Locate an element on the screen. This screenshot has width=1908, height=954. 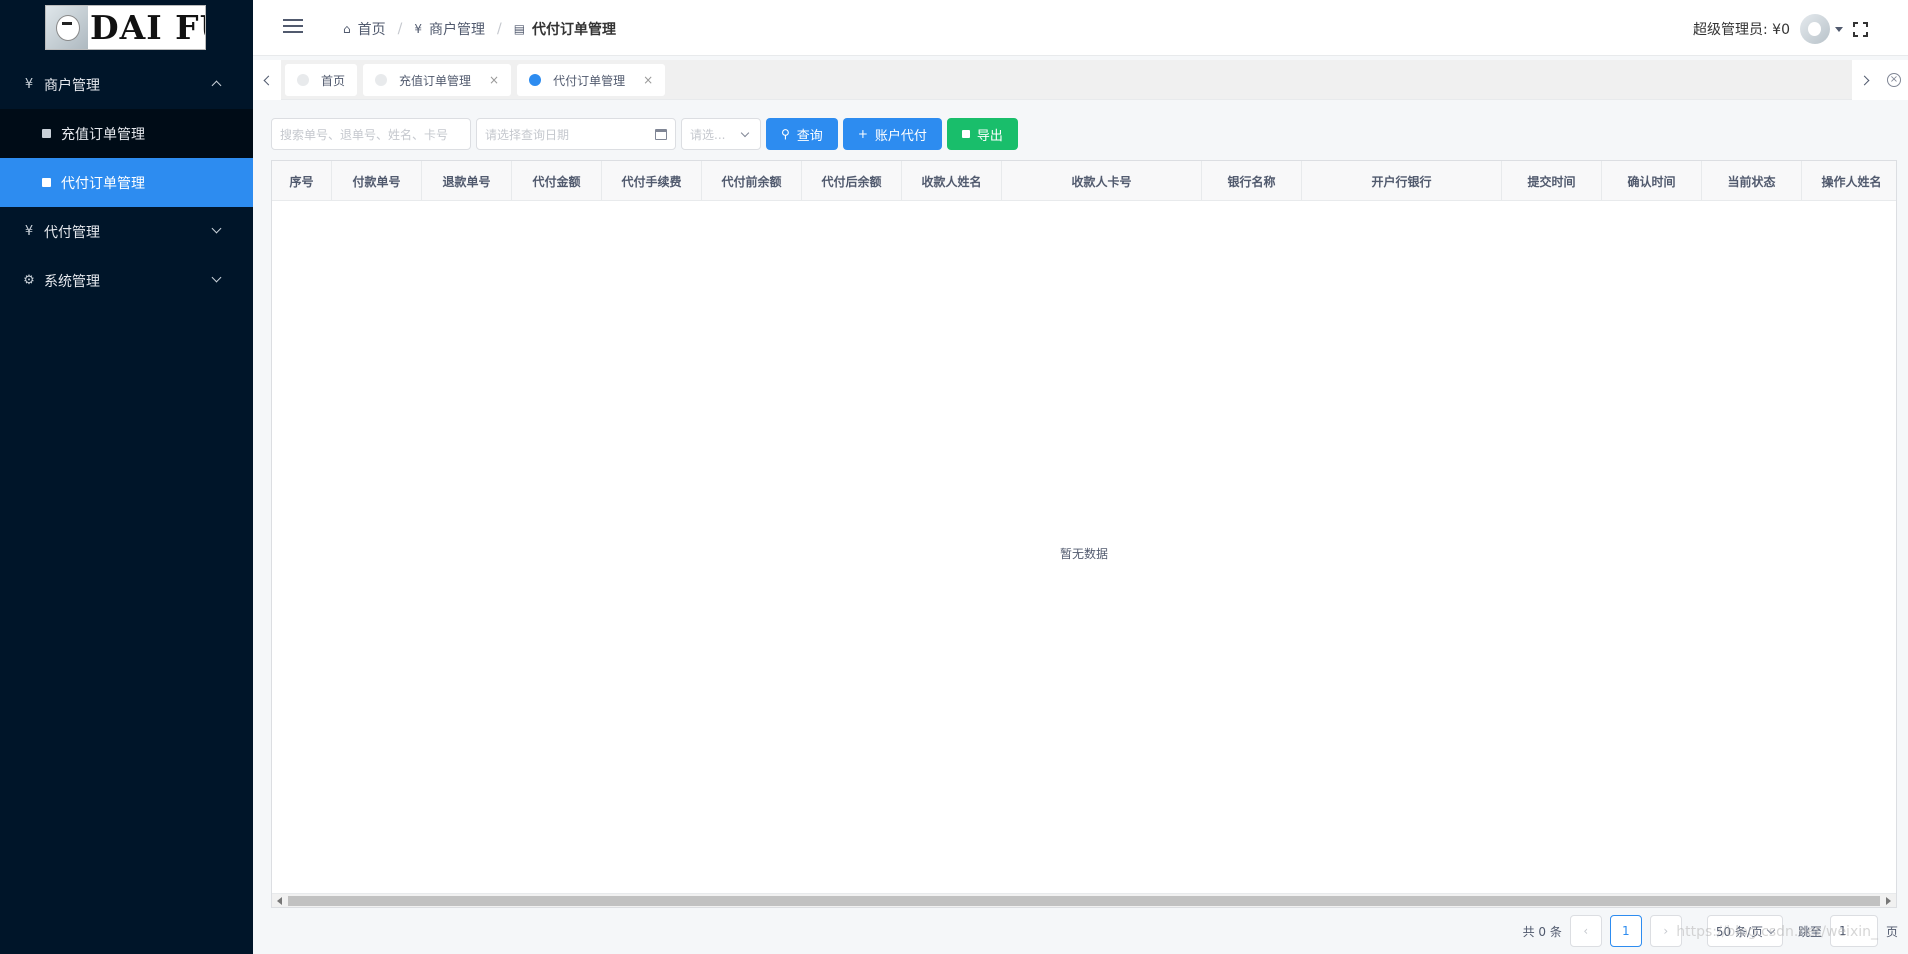
column-header: 退款单号 is located at coordinates (467, 181).